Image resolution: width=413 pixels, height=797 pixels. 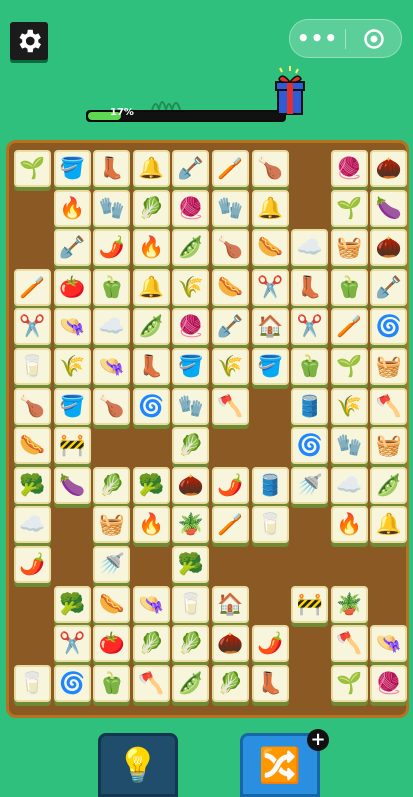 I want to click on tile: 🪴, so click(x=349, y=604).